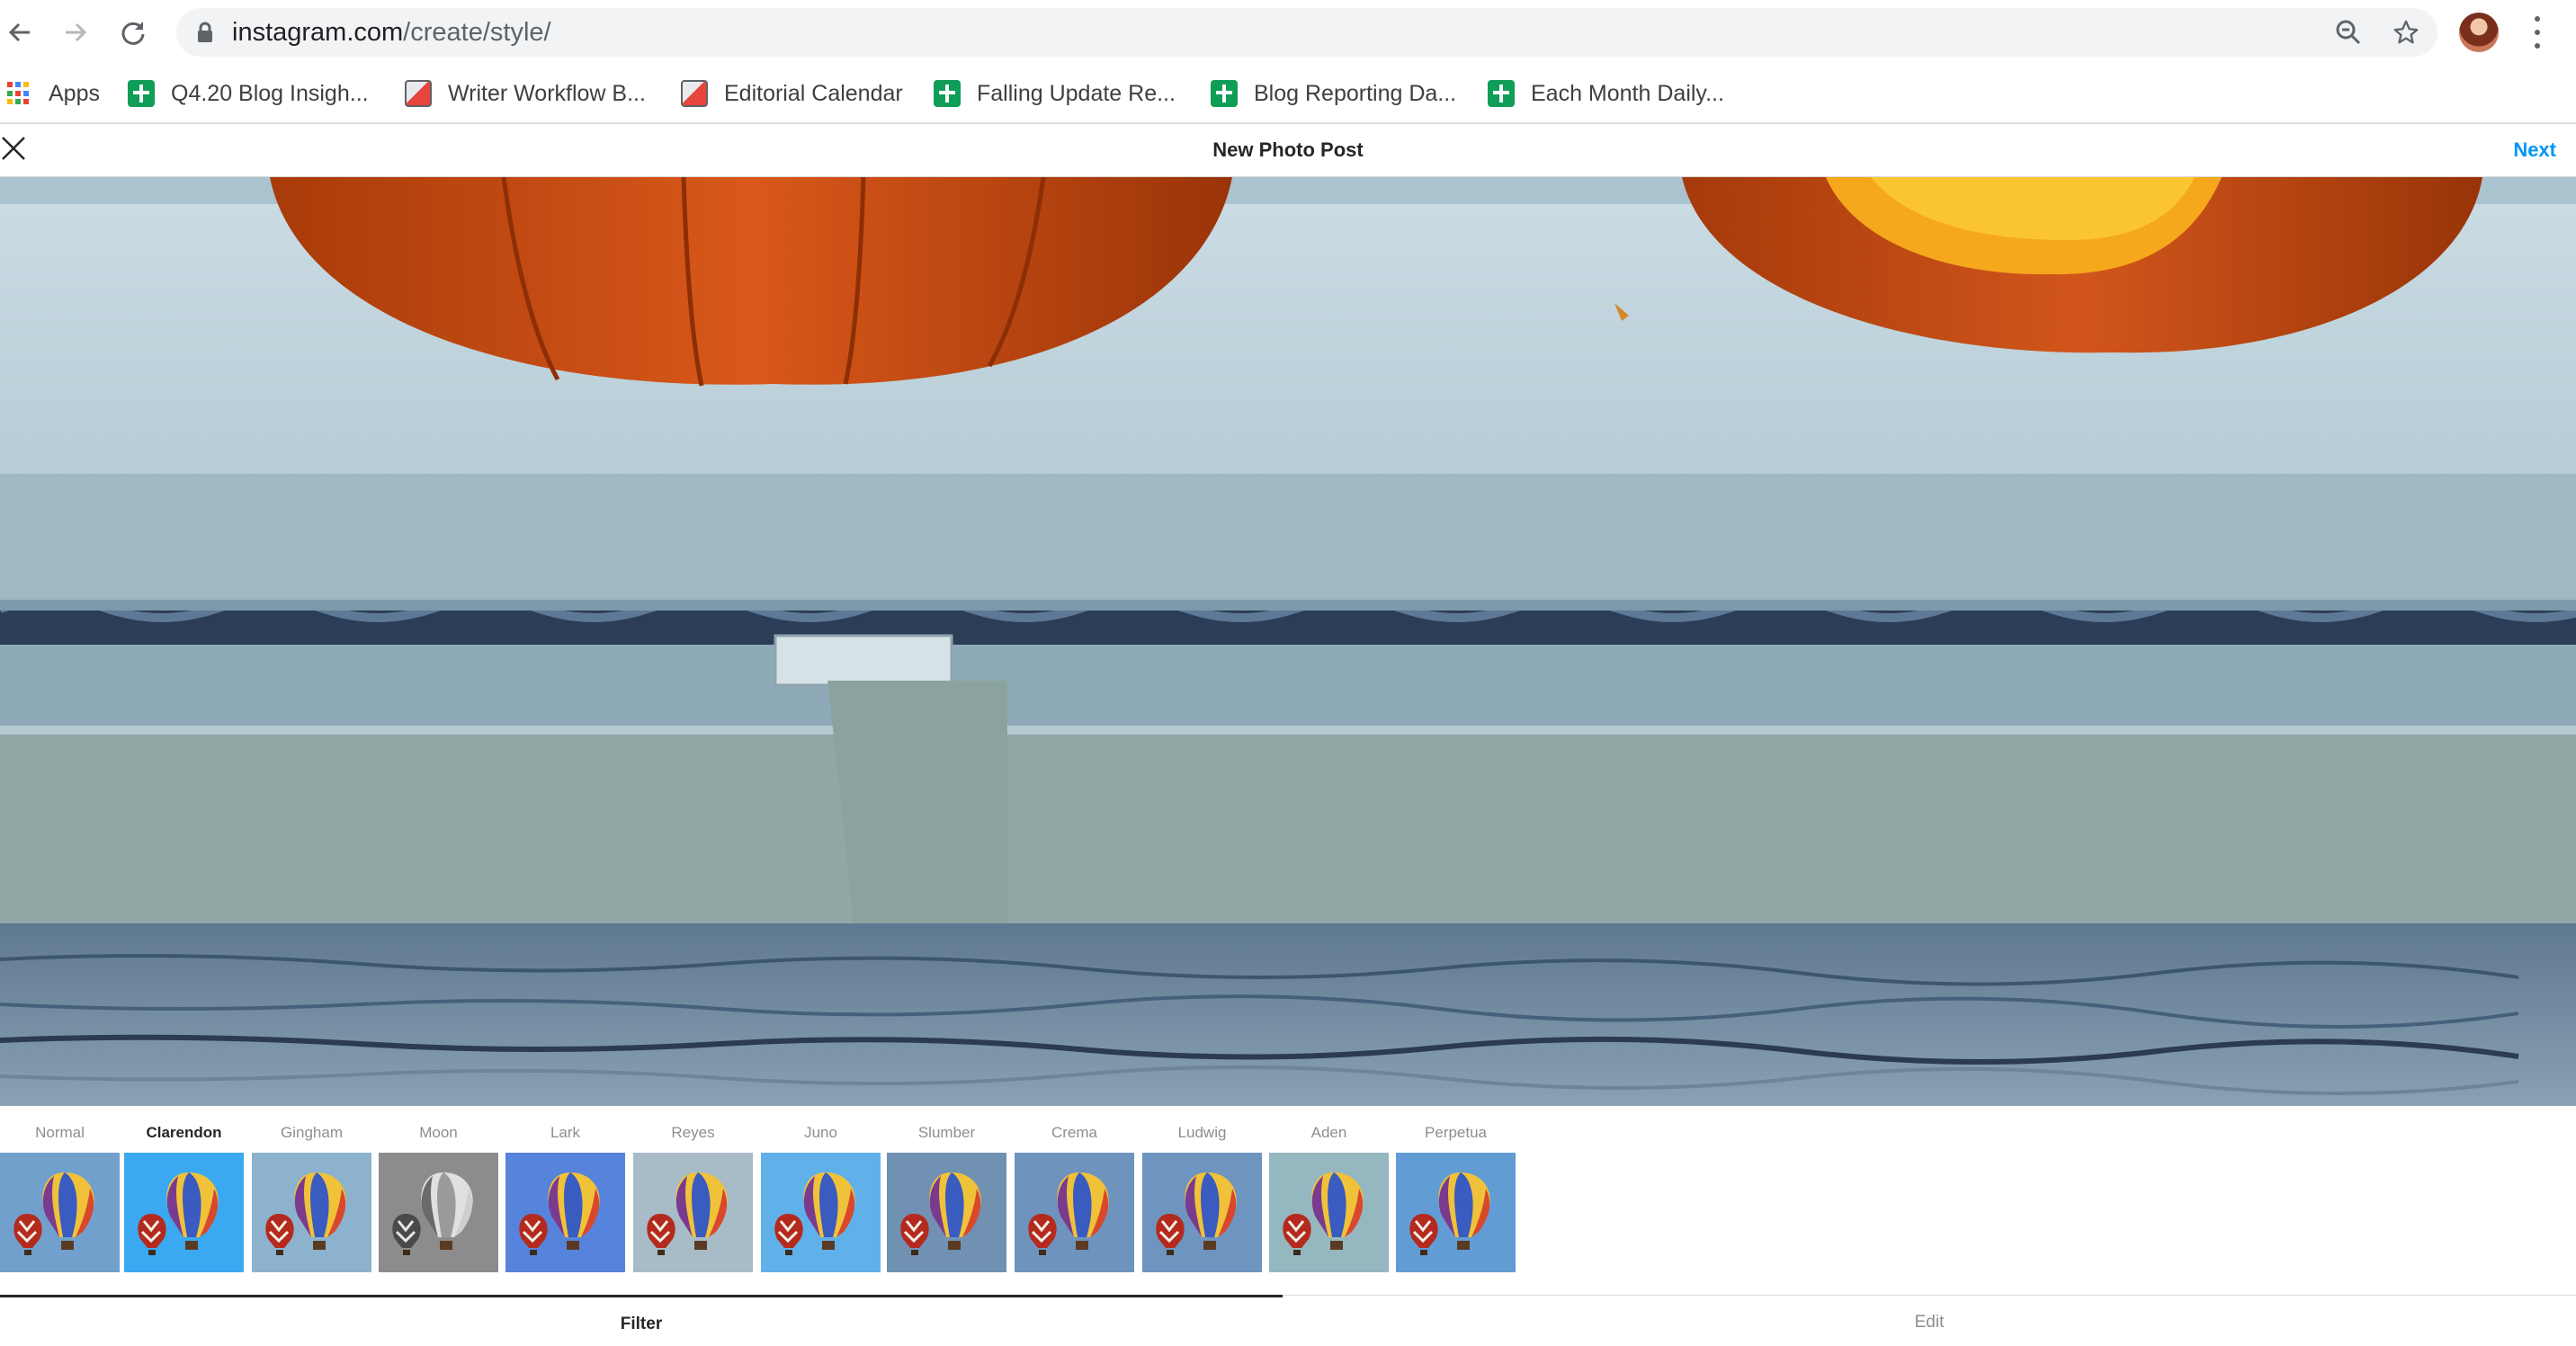 This screenshot has width=2576, height=1346. I want to click on tab-label: Edit, so click(1929, 1322).